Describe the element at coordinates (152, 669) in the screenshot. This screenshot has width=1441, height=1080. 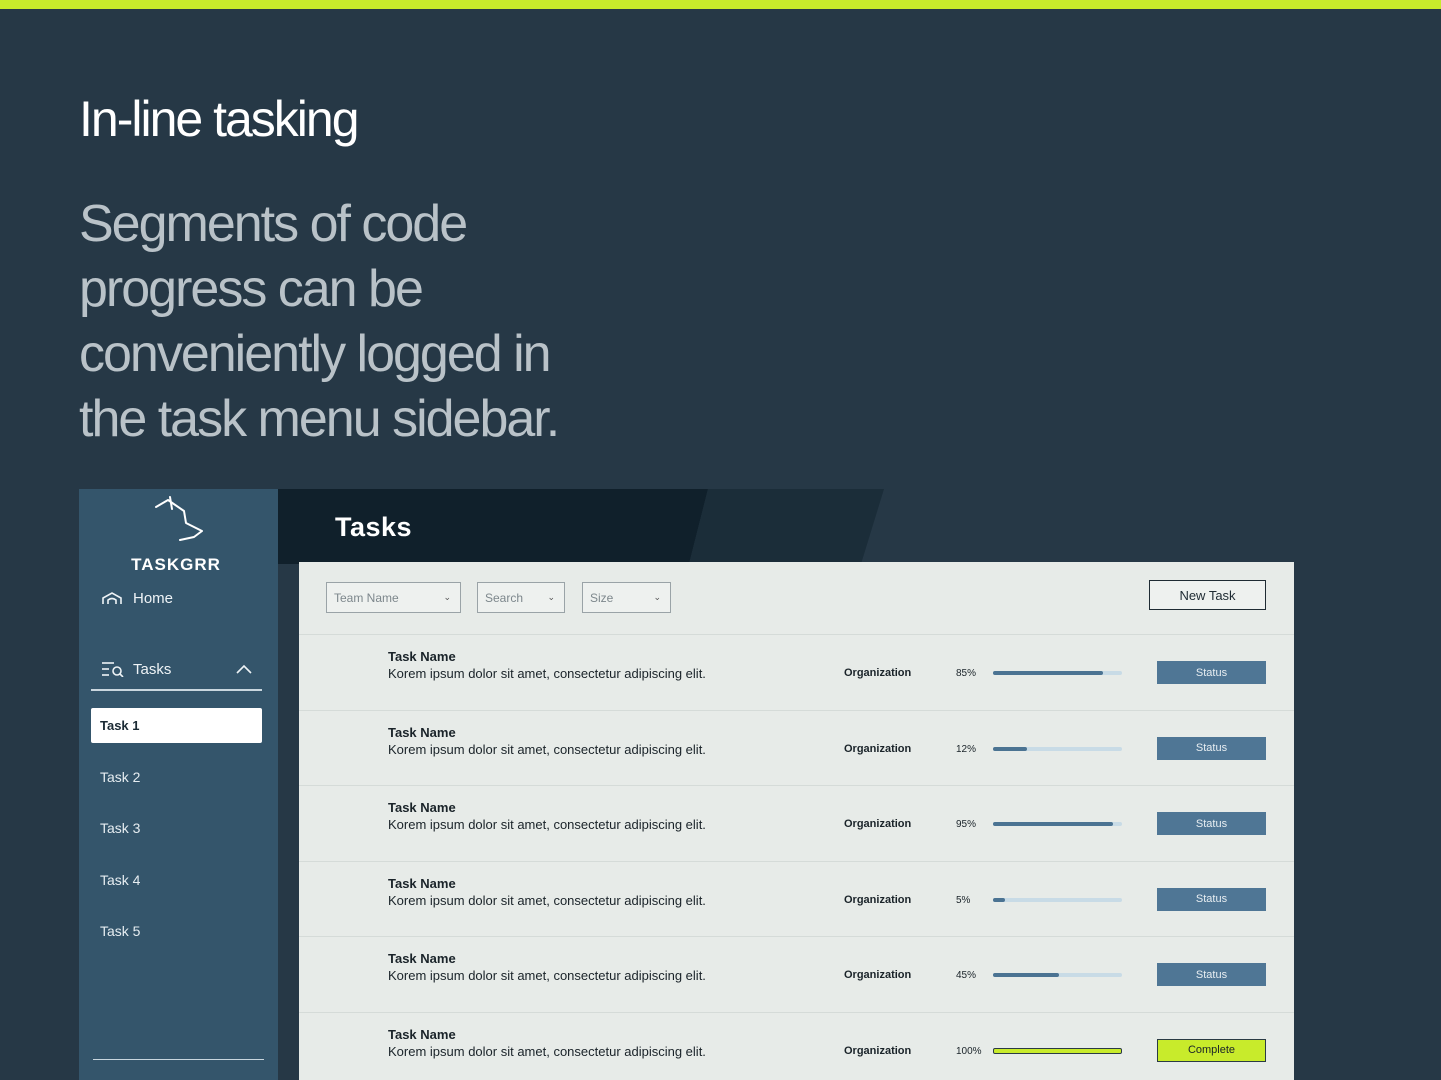
I see `sidebar-section-label: Tasks` at that location.